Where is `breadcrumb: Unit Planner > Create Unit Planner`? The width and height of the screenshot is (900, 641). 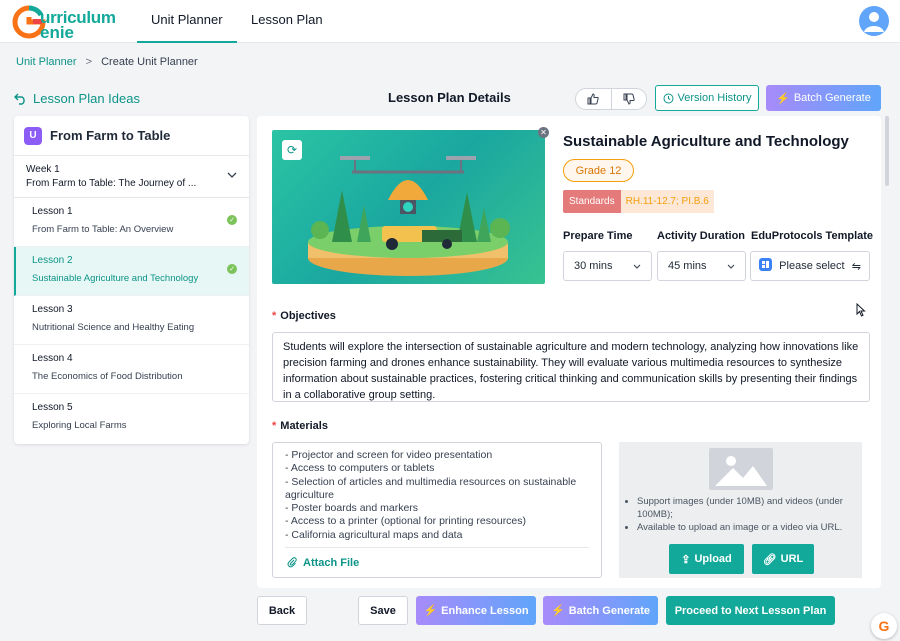
breadcrumb: Unit Planner > Create Unit Planner is located at coordinates (107, 62).